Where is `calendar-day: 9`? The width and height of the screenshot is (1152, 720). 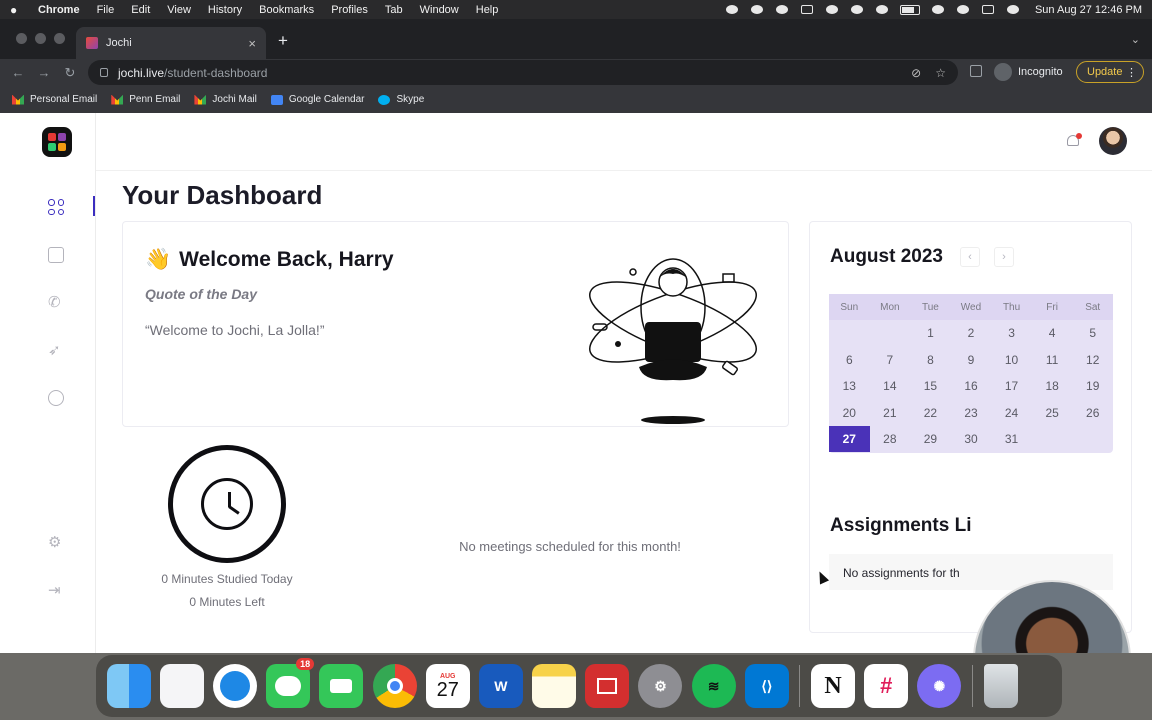 calendar-day: 9 is located at coordinates (971, 360).